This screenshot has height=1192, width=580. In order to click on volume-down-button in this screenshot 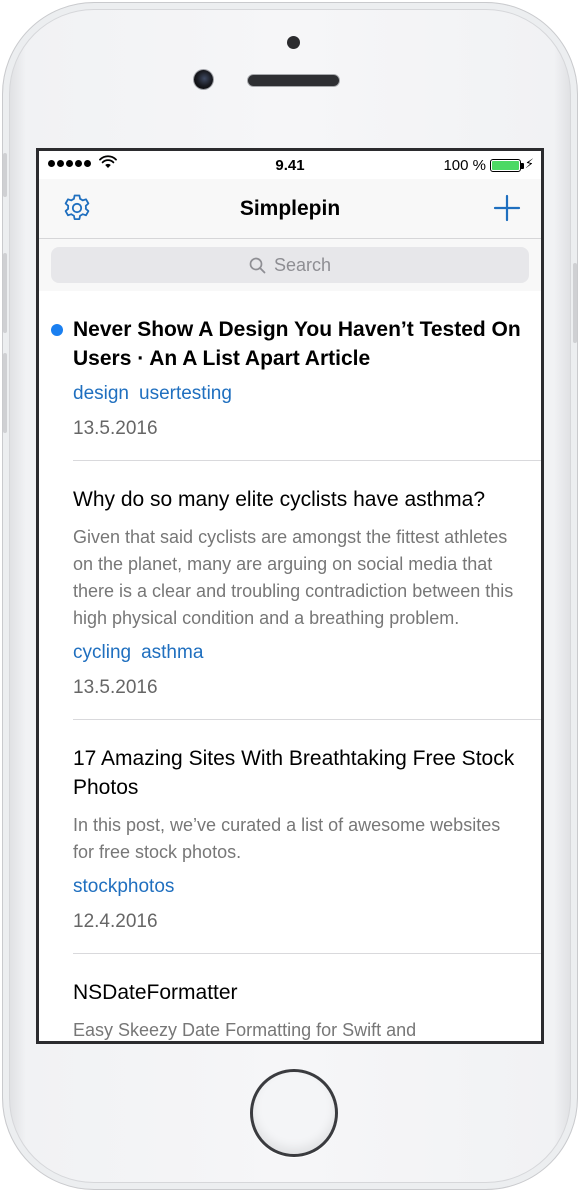, I will do `click(5, 393)`.